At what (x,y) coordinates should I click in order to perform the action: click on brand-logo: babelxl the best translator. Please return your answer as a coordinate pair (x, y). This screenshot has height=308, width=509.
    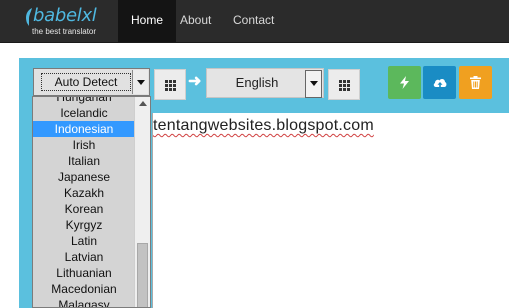
    Looking at the image, I should click on (70, 21).